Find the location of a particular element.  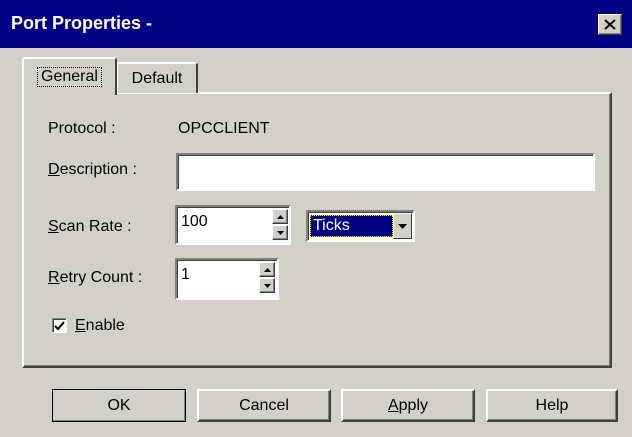

close-button is located at coordinates (610, 24).